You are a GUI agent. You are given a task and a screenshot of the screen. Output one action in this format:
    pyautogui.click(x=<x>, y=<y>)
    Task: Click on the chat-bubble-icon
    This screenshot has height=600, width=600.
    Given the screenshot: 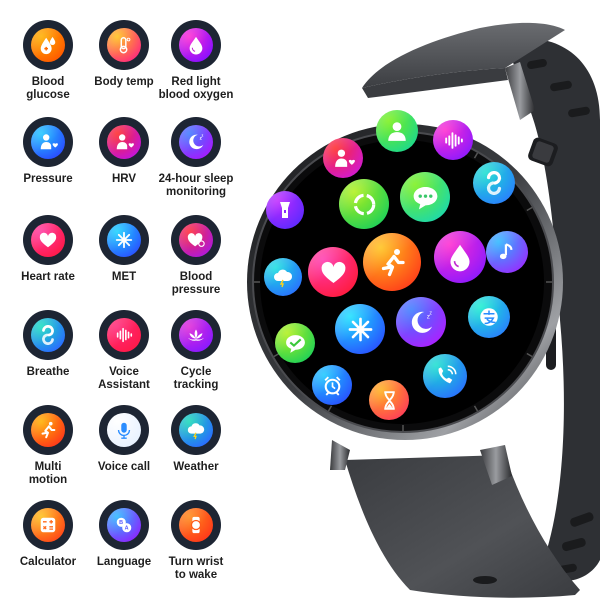 What is the action you would take?
    pyautogui.click(x=425, y=197)
    